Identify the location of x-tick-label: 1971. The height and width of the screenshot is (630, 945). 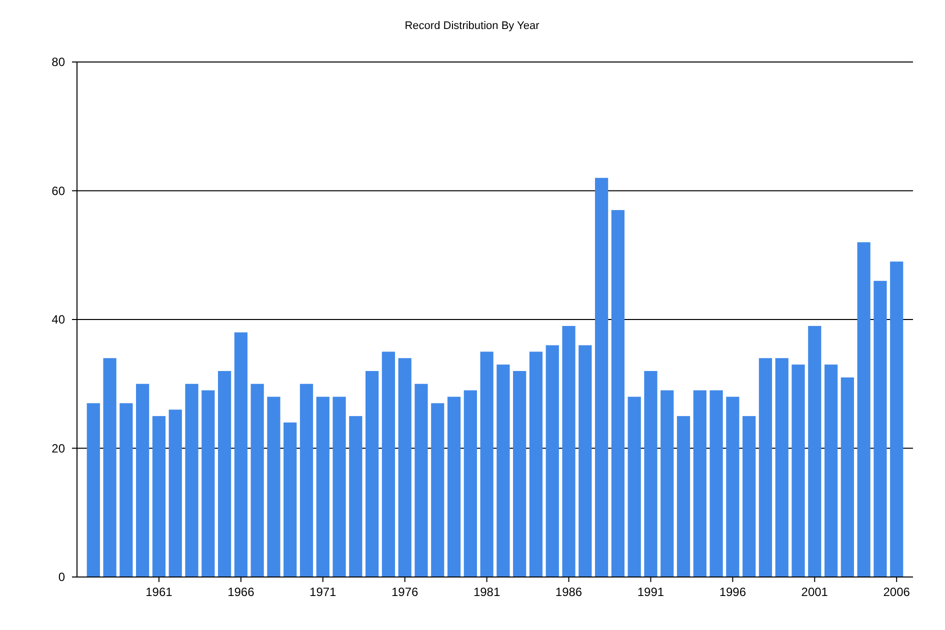
(323, 592).